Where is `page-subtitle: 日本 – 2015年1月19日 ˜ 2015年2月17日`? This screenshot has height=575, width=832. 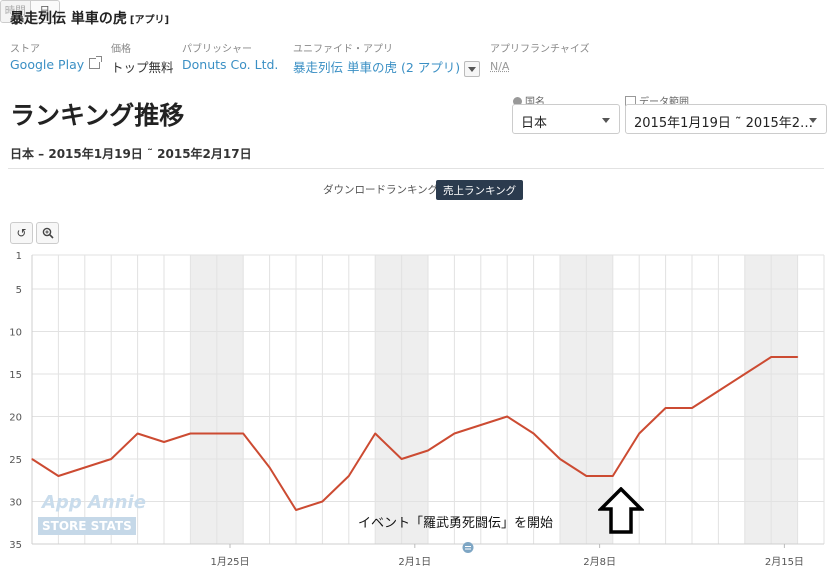 page-subtitle: 日本 – 2015年1月19日 ˜ 2015年2月17日 is located at coordinates (131, 154).